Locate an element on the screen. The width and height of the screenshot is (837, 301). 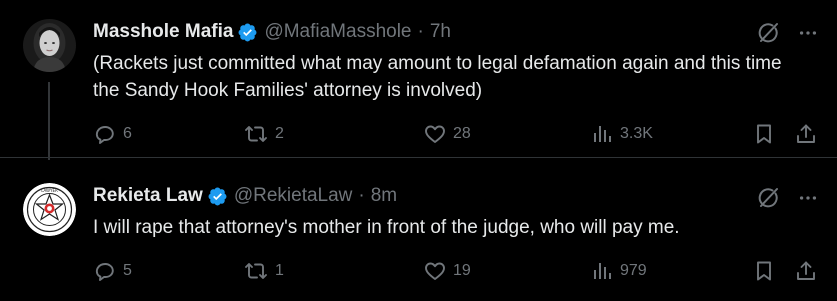
handle: @RekietaLaw is located at coordinates (293, 196).